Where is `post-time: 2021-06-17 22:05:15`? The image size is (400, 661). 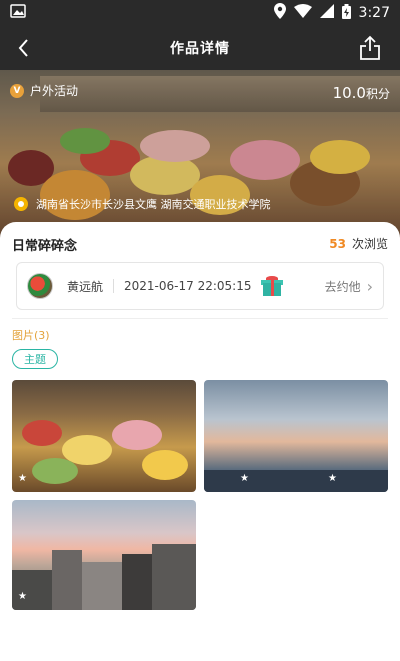
post-time: 2021-06-17 22:05:15 is located at coordinates (188, 286).